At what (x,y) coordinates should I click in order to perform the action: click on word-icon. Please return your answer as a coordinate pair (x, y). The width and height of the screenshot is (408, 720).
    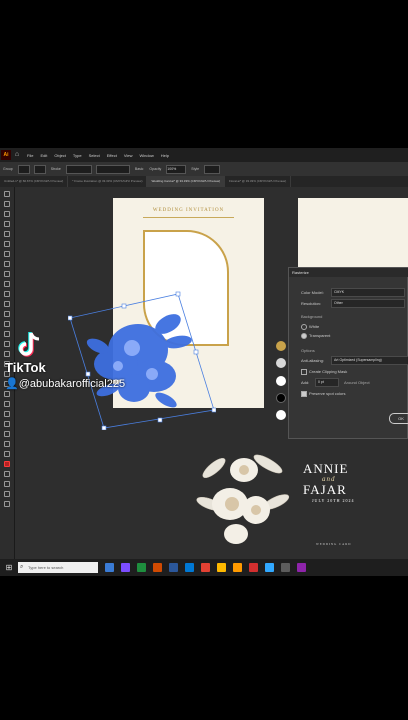
    Looking at the image, I should click on (173, 567).